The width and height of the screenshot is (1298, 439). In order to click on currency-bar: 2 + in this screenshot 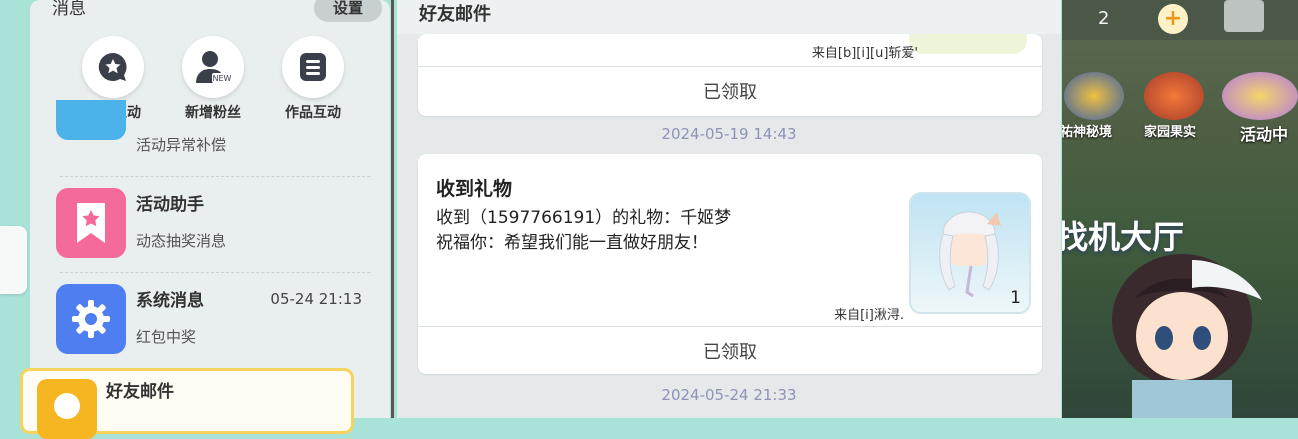, I will do `click(1180, 20)`.